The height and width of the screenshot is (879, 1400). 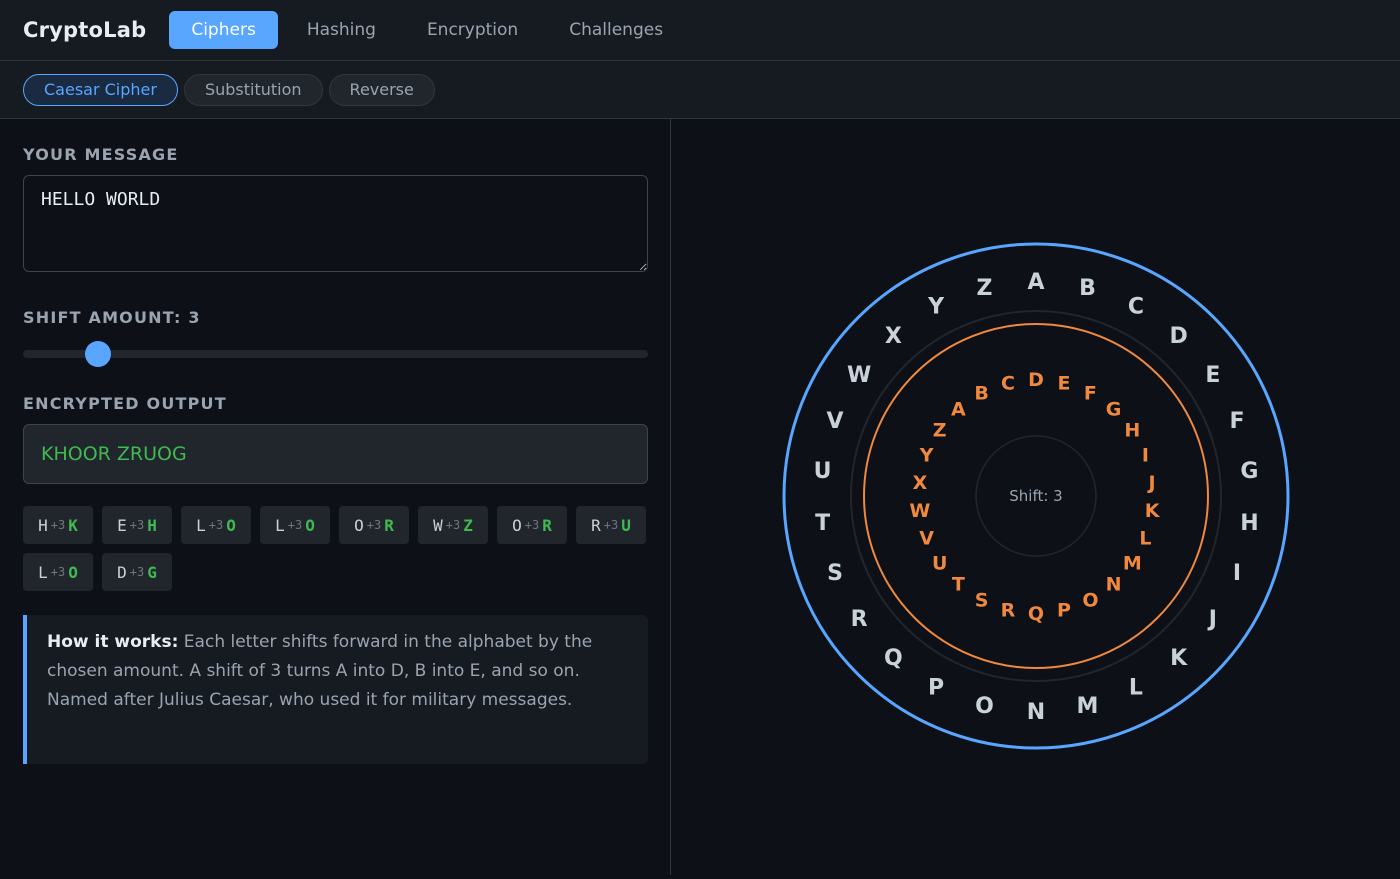 I want to click on message-input: HELLO WORLD, so click(x=335, y=223).